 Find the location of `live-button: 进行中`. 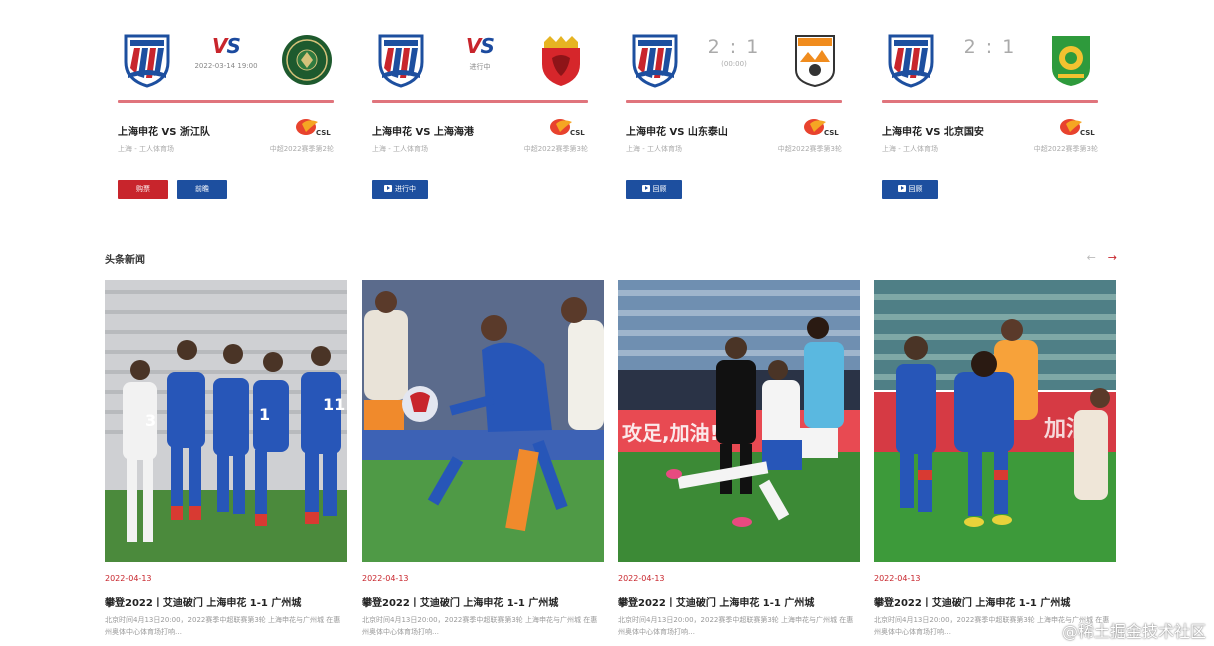

live-button: 进行中 is located at coordinates (400, 189).